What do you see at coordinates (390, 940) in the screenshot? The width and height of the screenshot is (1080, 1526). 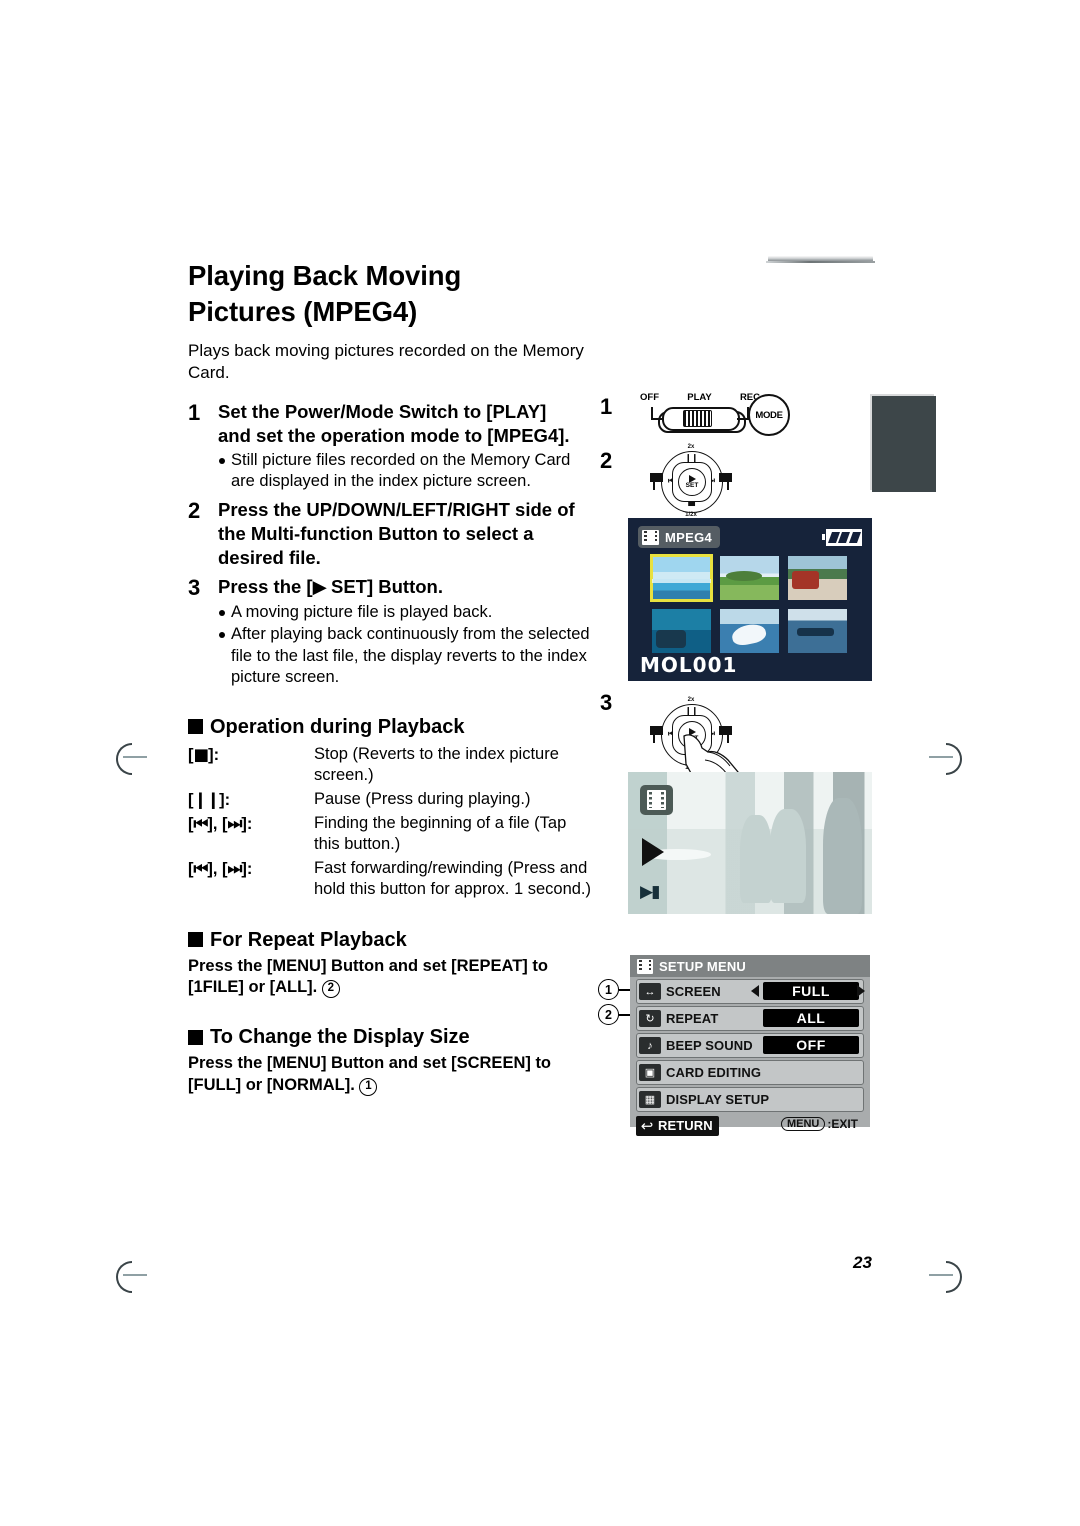 I see `repeat-section-heading: For Repeat Playback` at bounding box center [390, 940].